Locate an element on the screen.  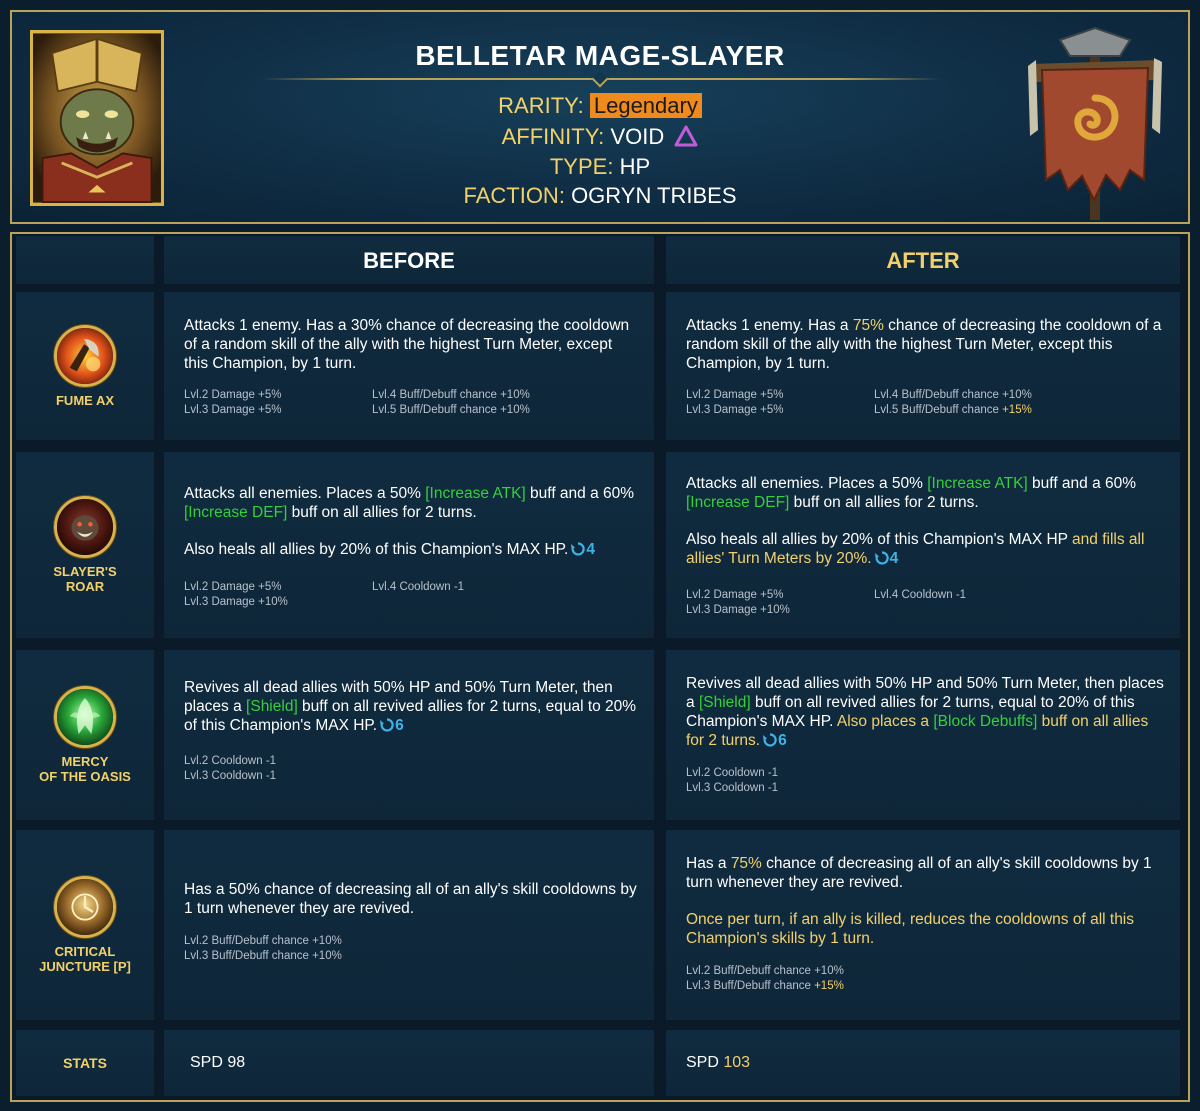
affinity-row: AFFINITY: VOID is located at coordinates (600, 137).